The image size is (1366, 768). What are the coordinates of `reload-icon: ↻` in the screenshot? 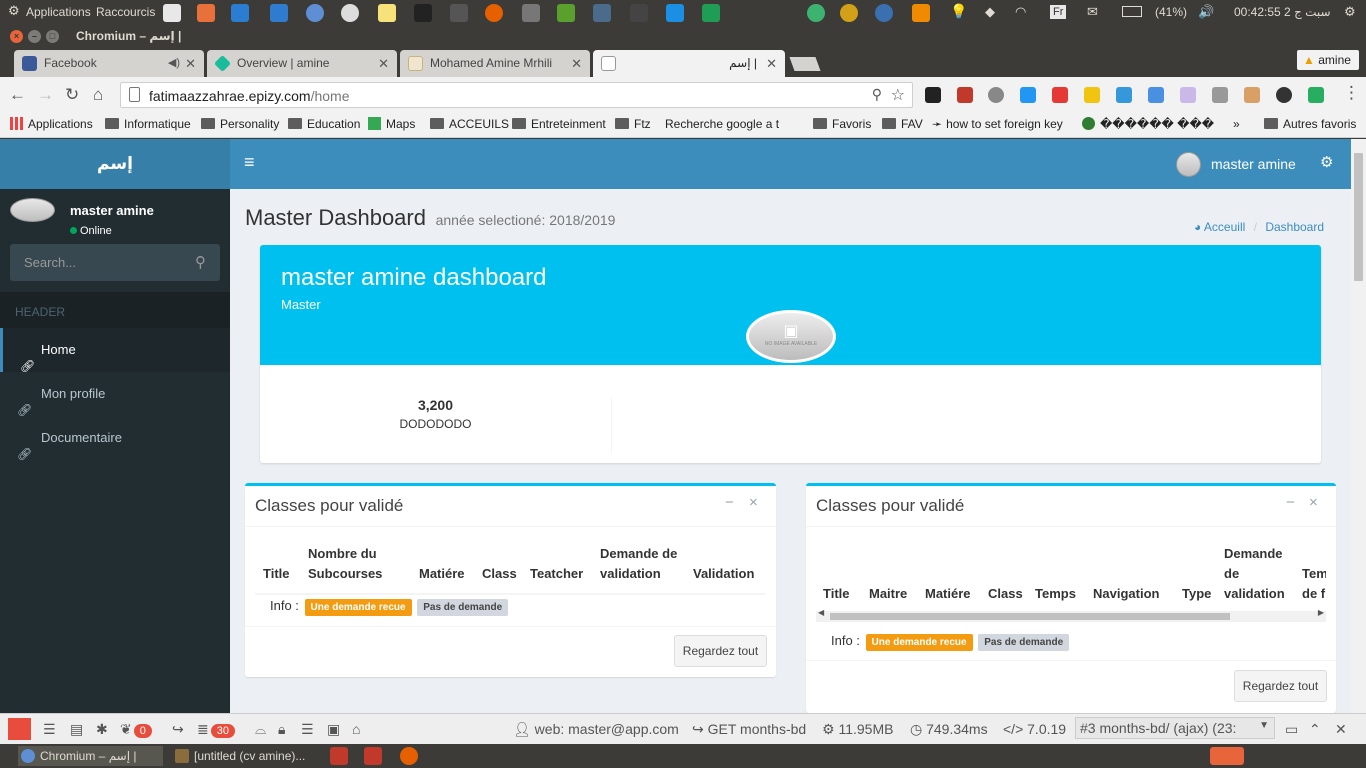 It's located at (72, 95).